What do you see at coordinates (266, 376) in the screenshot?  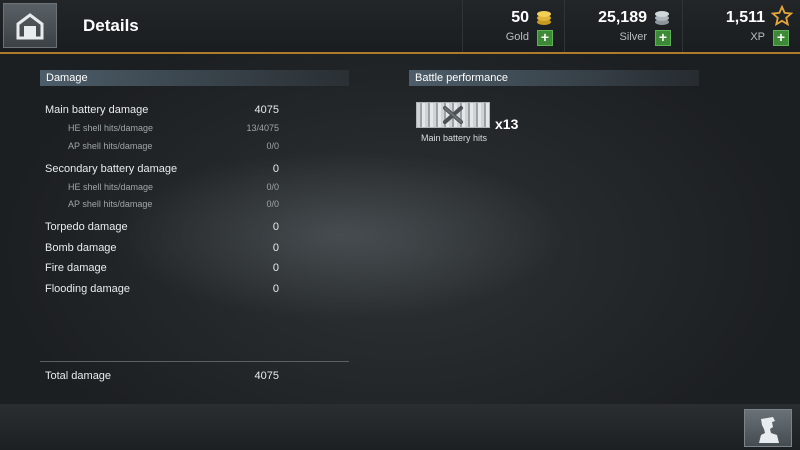 I see `total-value: 4075` at bounding box center [266, 376].